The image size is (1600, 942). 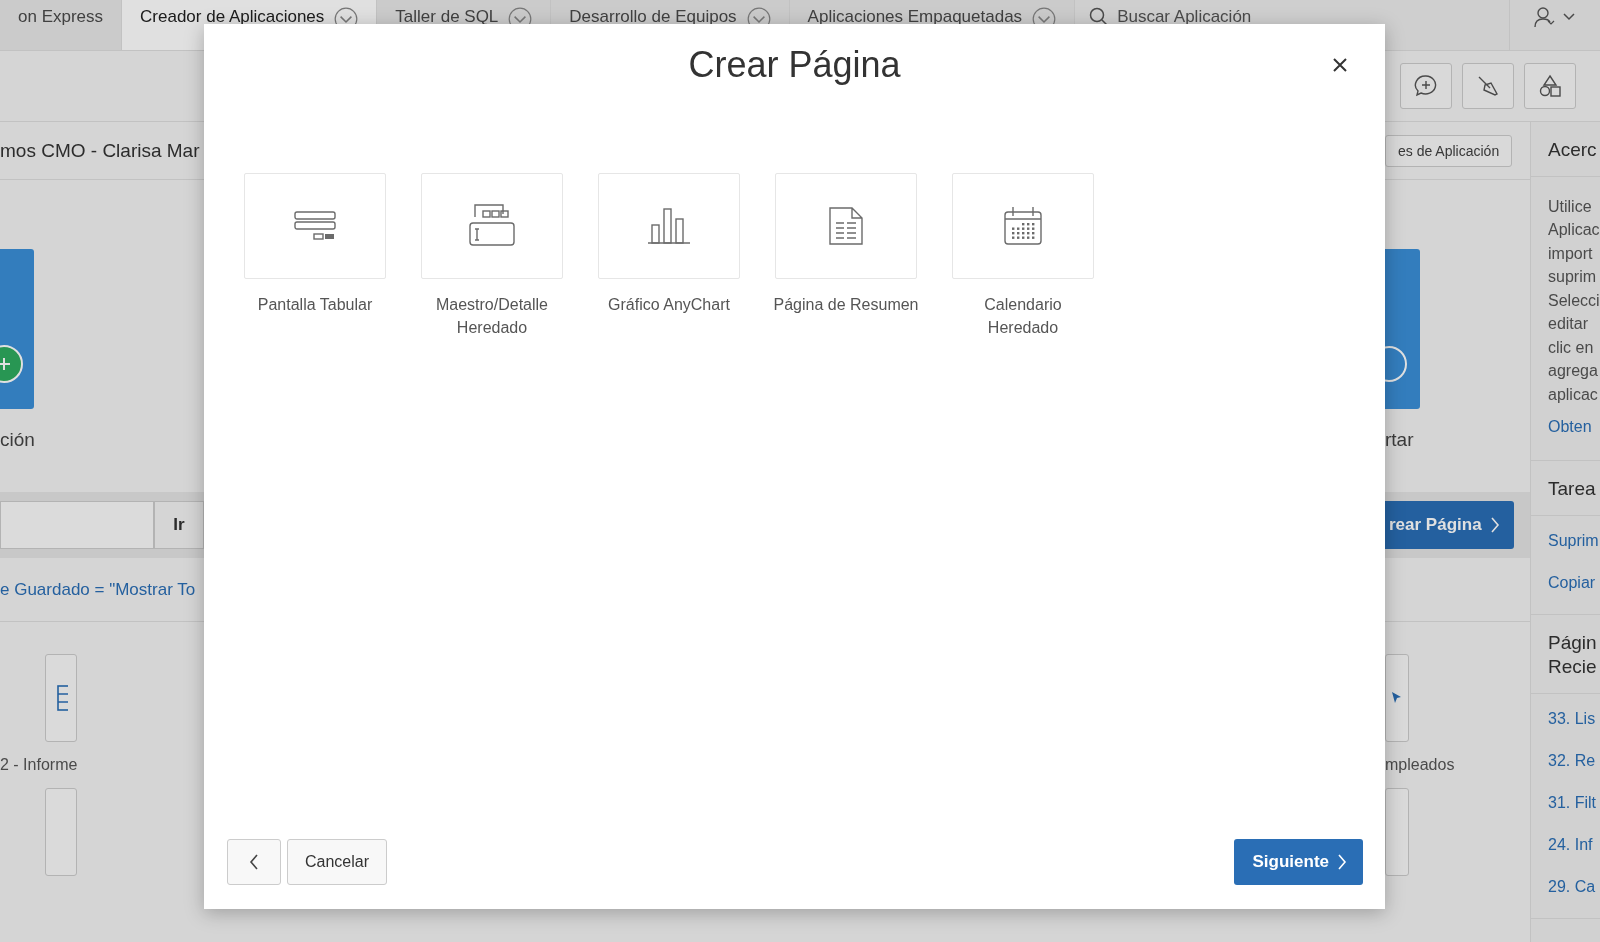 What do you see at coordinates (1565, 718) in the screenshot?
I see `recent-page-link: 33. Lis` at bounding box center [1565, 718].